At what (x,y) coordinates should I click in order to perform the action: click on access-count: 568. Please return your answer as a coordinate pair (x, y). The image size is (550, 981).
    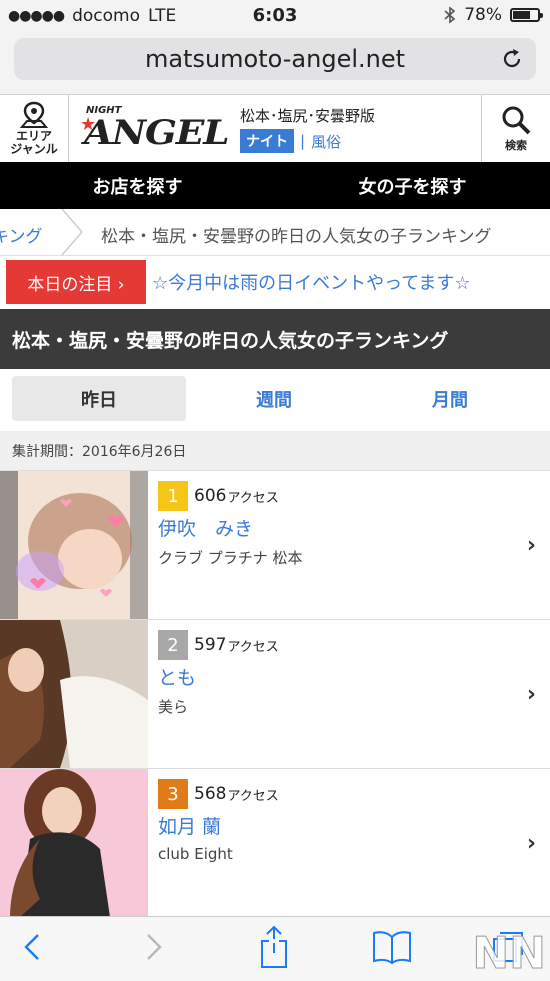
    Looking at the image, I should click on (210, 794).